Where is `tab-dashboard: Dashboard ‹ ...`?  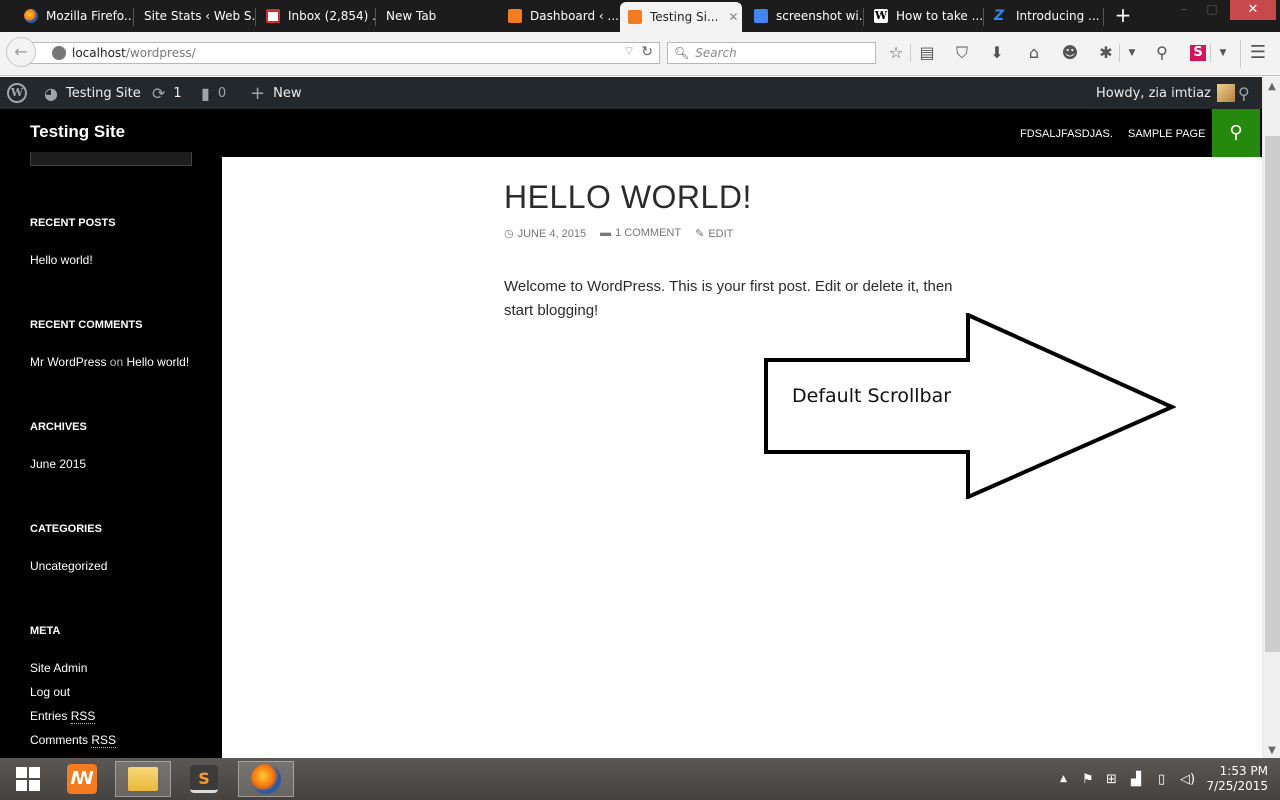 tab-dashboard: Dashboard ‹ ... is located at coordinates (559, 16).